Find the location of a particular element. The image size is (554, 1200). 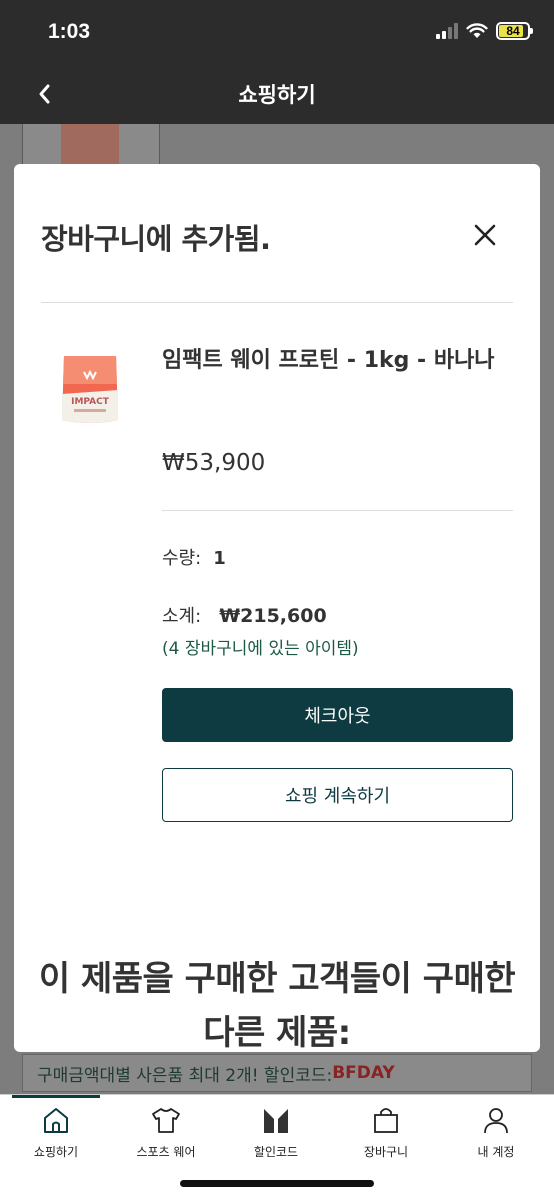

battery-level: 84 is located at coordinates (513, 31).